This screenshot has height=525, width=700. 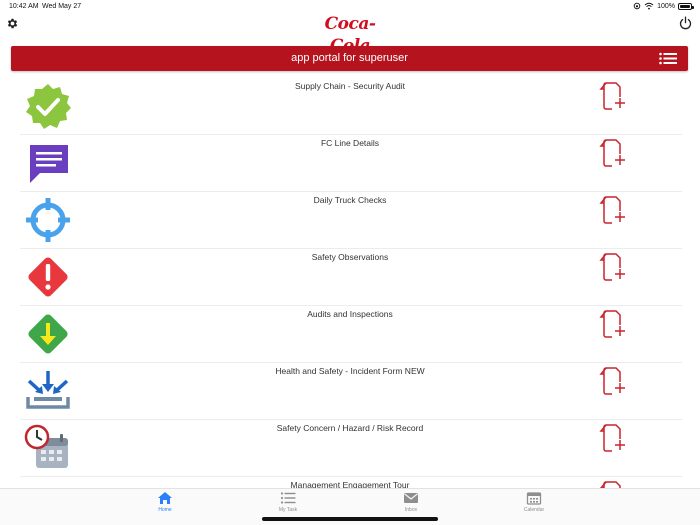 I want to click on tab-calendar: Calendar, so click(x=534, y=504).